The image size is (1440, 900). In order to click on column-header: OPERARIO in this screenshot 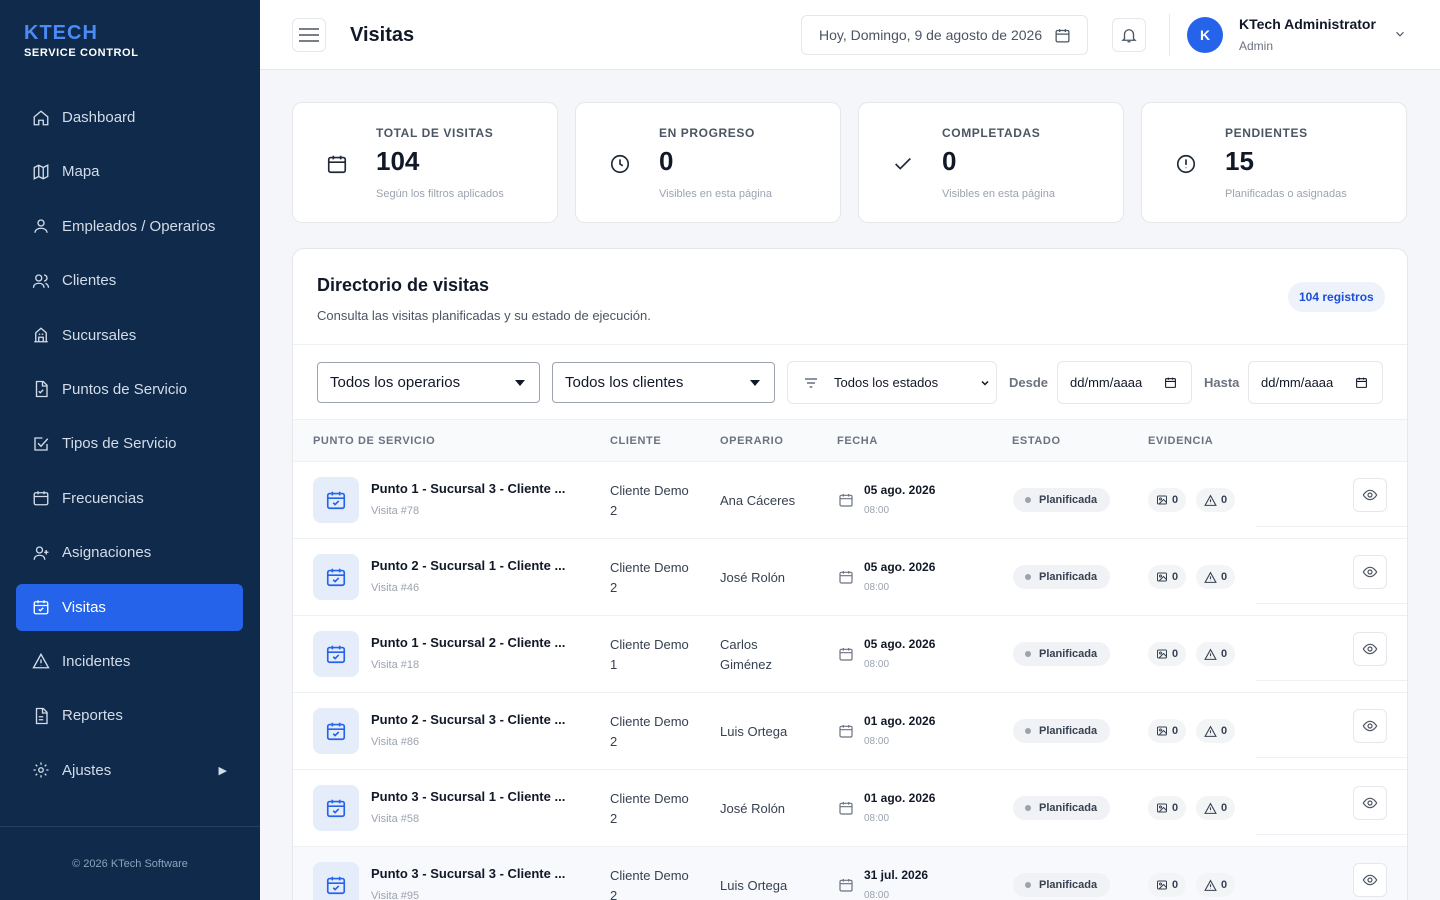, I will do `click(751, 441)`.